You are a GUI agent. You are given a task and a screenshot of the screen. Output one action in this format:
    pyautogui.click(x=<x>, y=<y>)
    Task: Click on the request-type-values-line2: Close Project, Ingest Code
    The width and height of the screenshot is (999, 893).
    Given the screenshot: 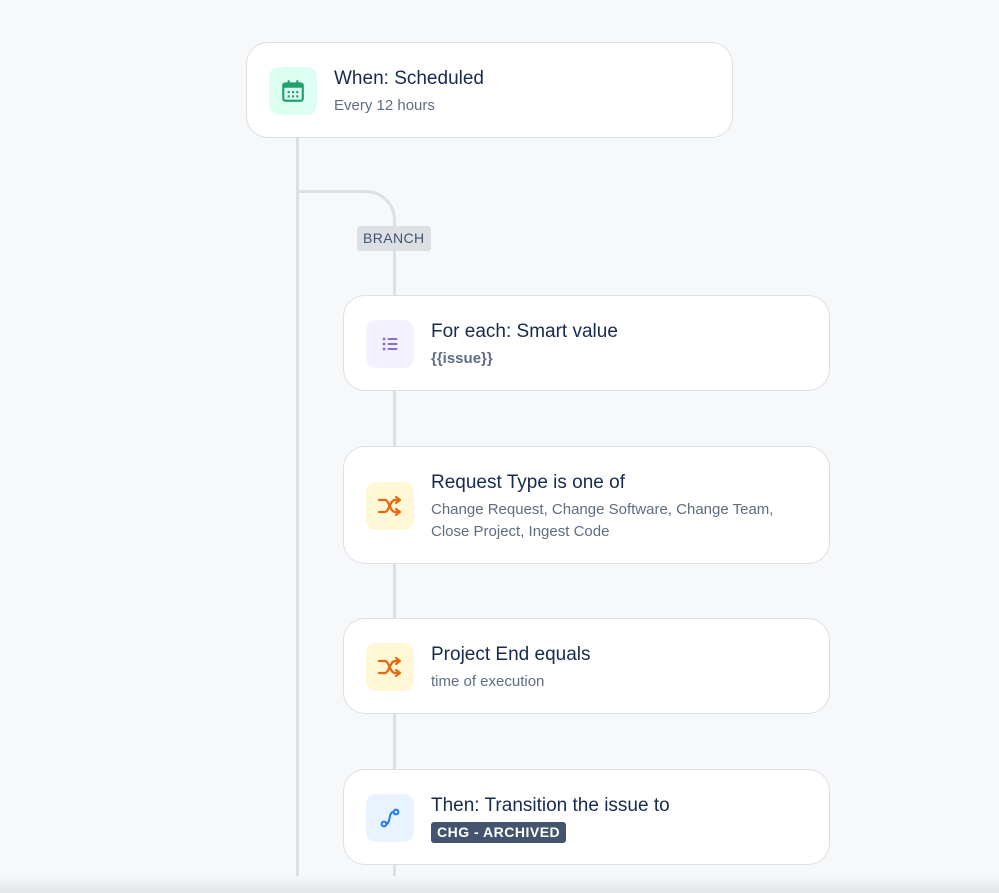 What is the action you would take?
    pyautogui.click(x=520, y=531)
    